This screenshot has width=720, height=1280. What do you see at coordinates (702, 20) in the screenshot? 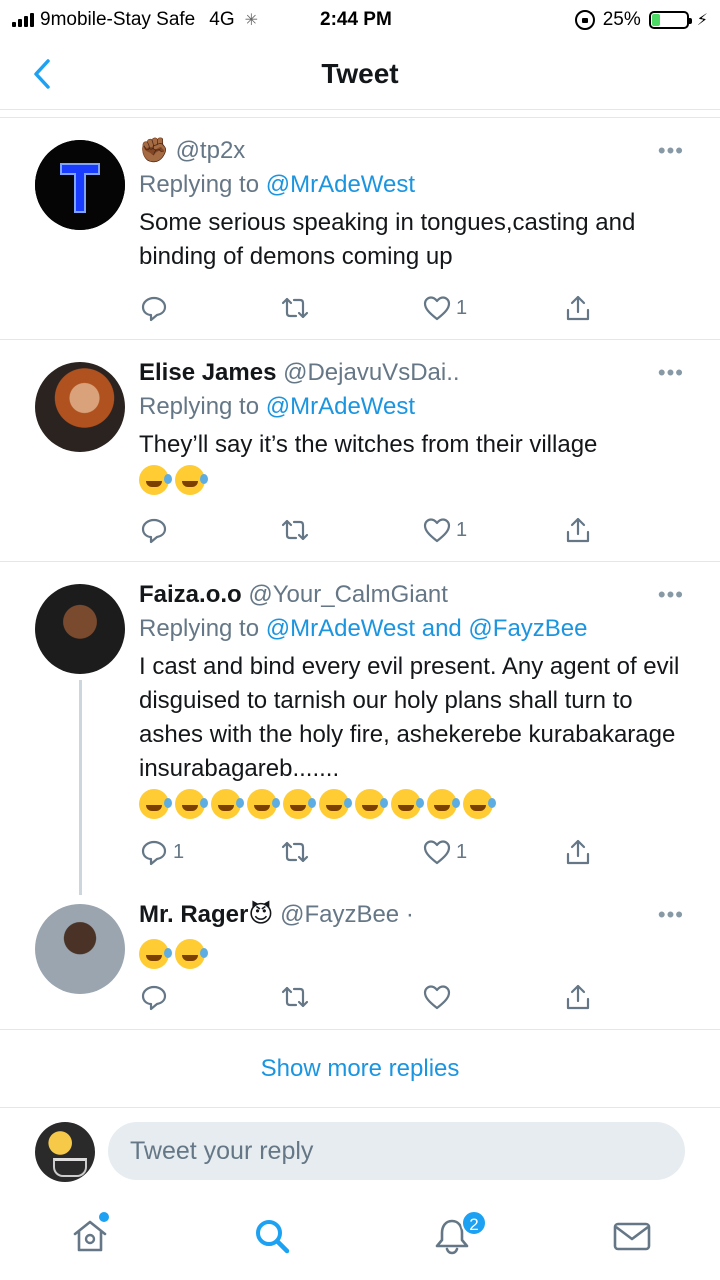
I see `charging-icon: ⚡` at bounding box center [702, 20].